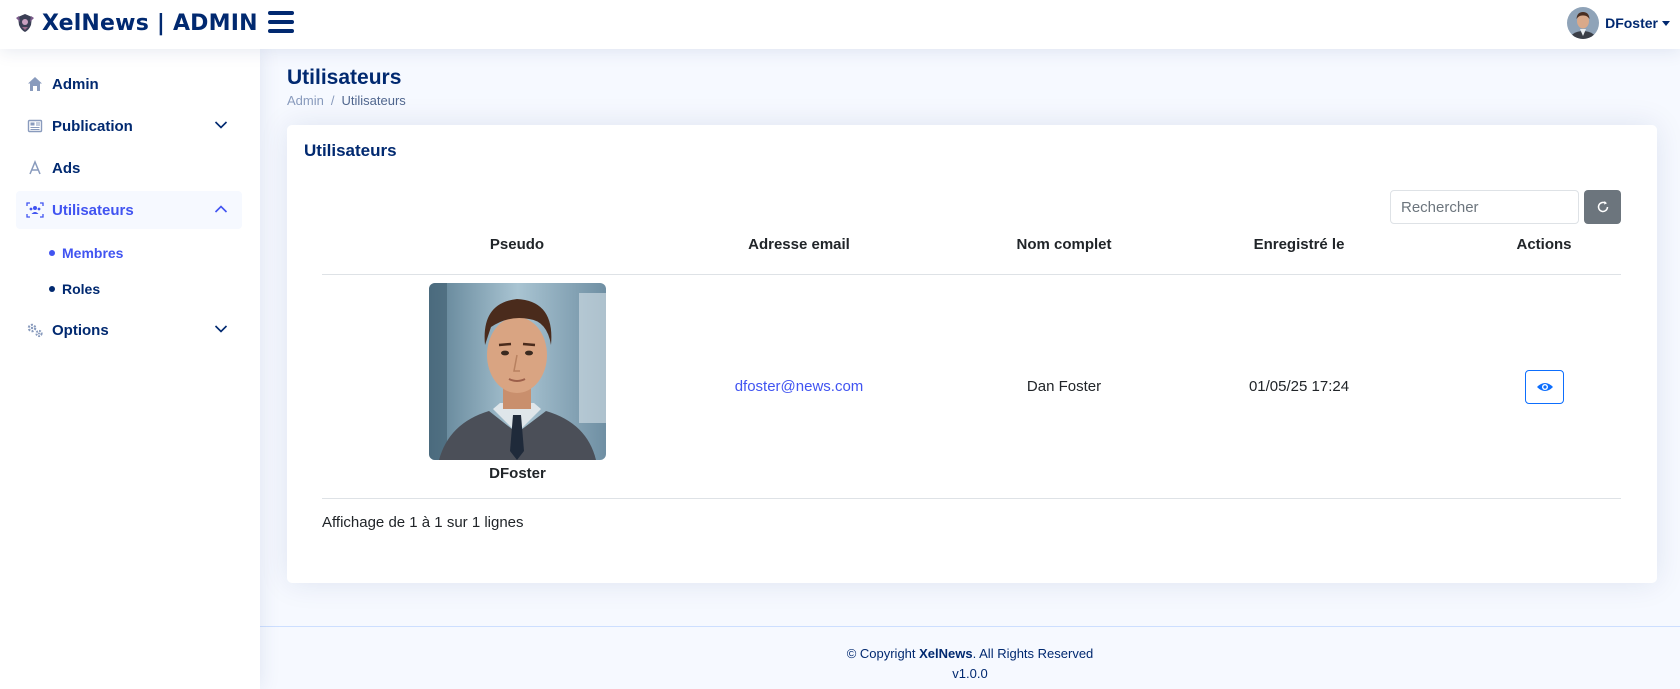  I want to click on page-title: Utilisateurs, so click(344, 77).